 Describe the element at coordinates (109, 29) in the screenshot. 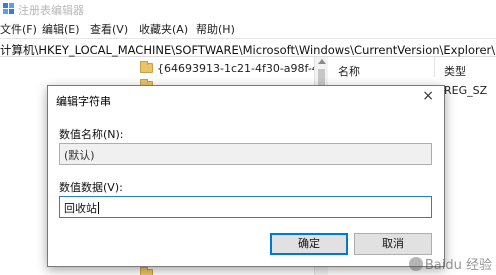

I see `menu-view: 查看(V)` at that location.